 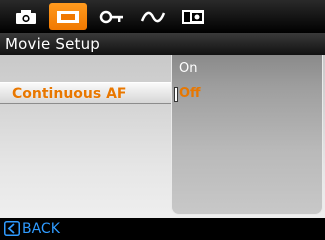 I want to click on option-off: Off, so click(x=190, y=94).